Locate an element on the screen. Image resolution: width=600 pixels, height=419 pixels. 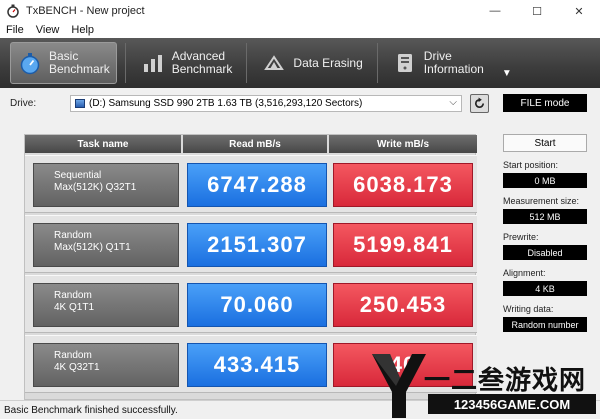
header-read: Read mB/s is located at coordinates (256, 144).